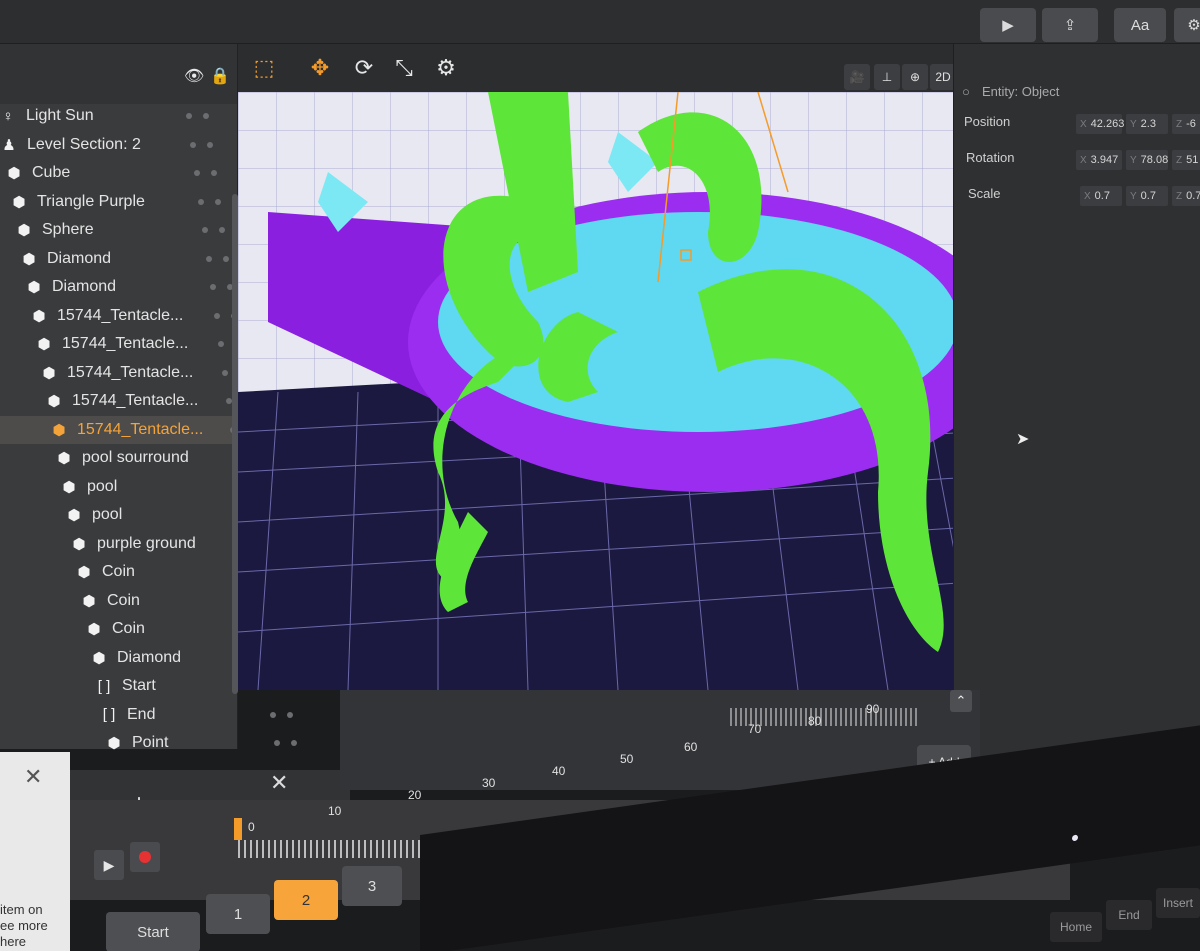 This screenshot has height=951, width=1200. I want to click on outliner-item: ⬢ Cube, so click(116, 173).